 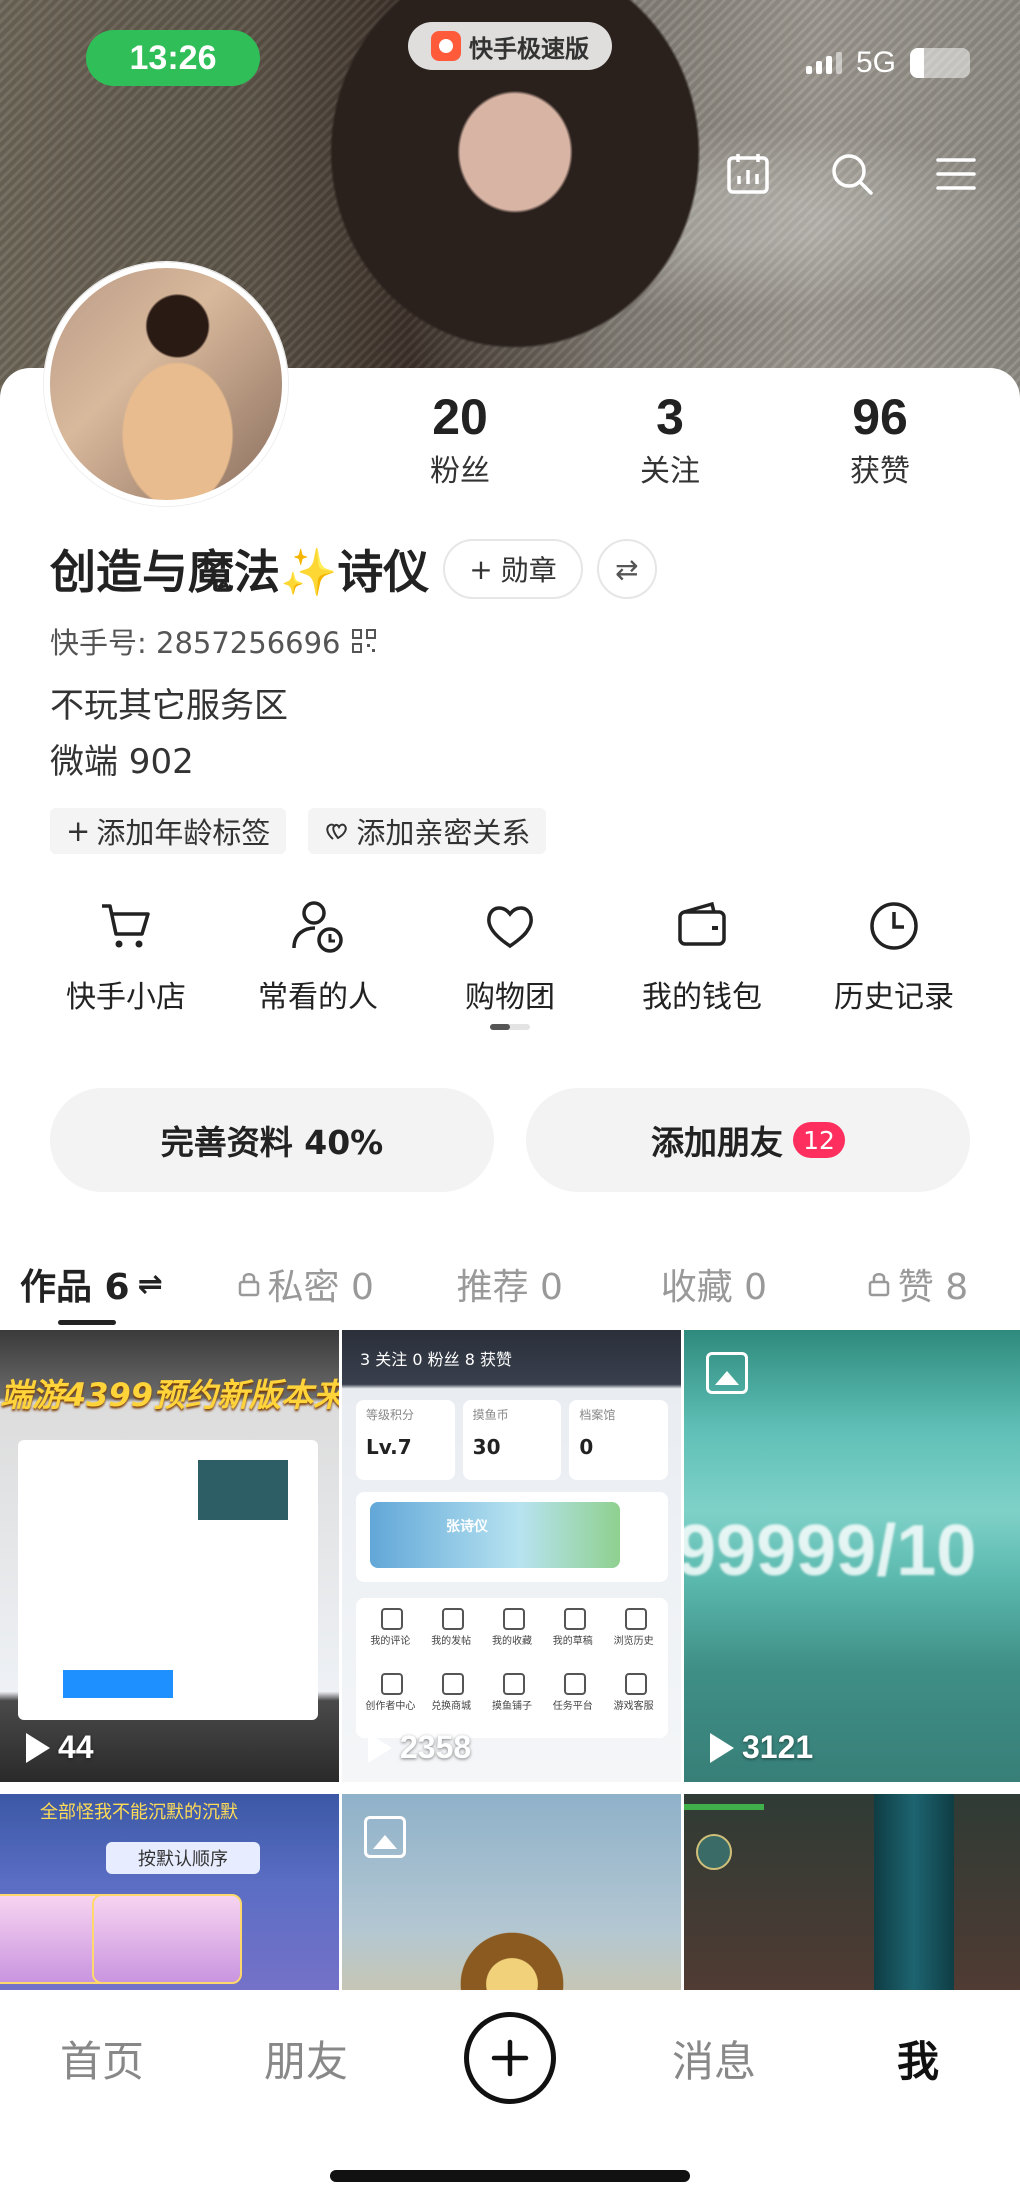 I want to click on add-friend-button: 添加朋友 12, so click(x=748, y=1140).